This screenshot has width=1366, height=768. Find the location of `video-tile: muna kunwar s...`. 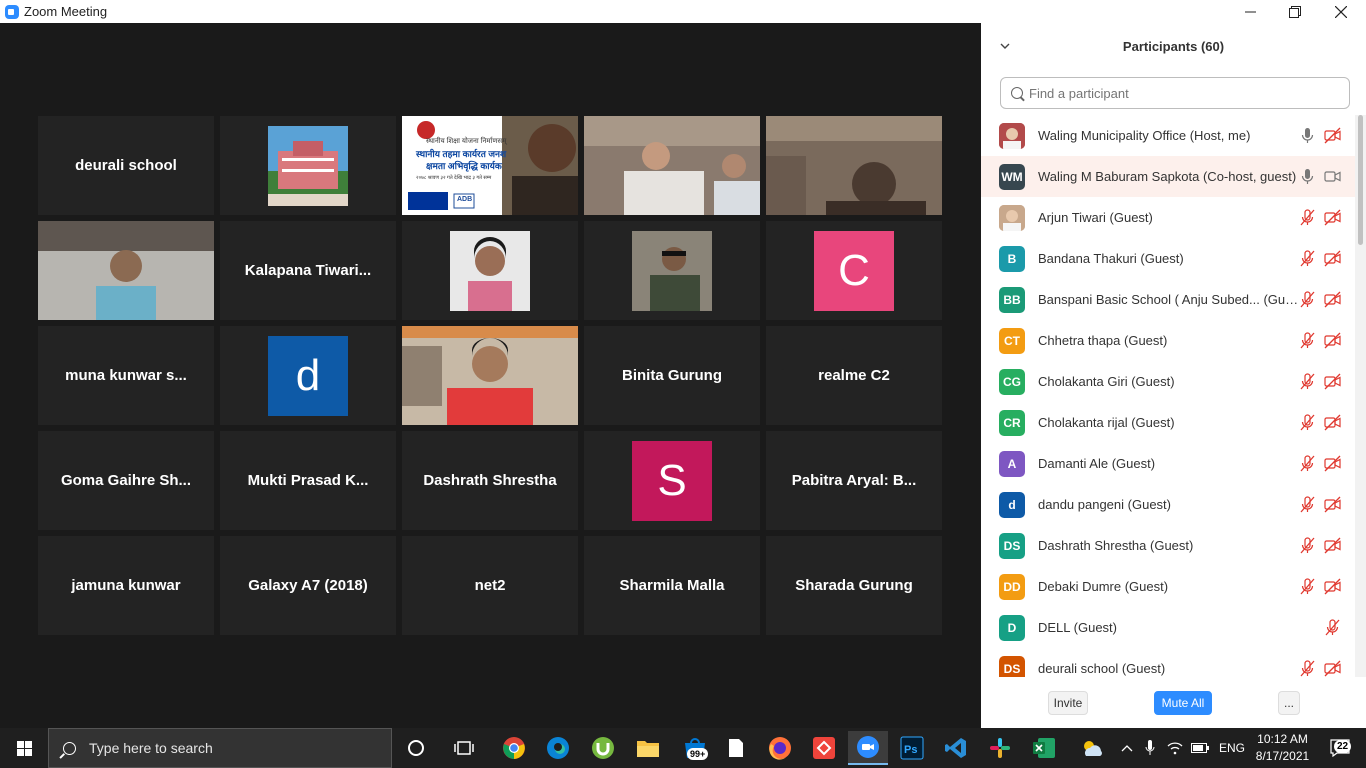

video-tile: muna kunwar s... is located at coordinates (126, 375).